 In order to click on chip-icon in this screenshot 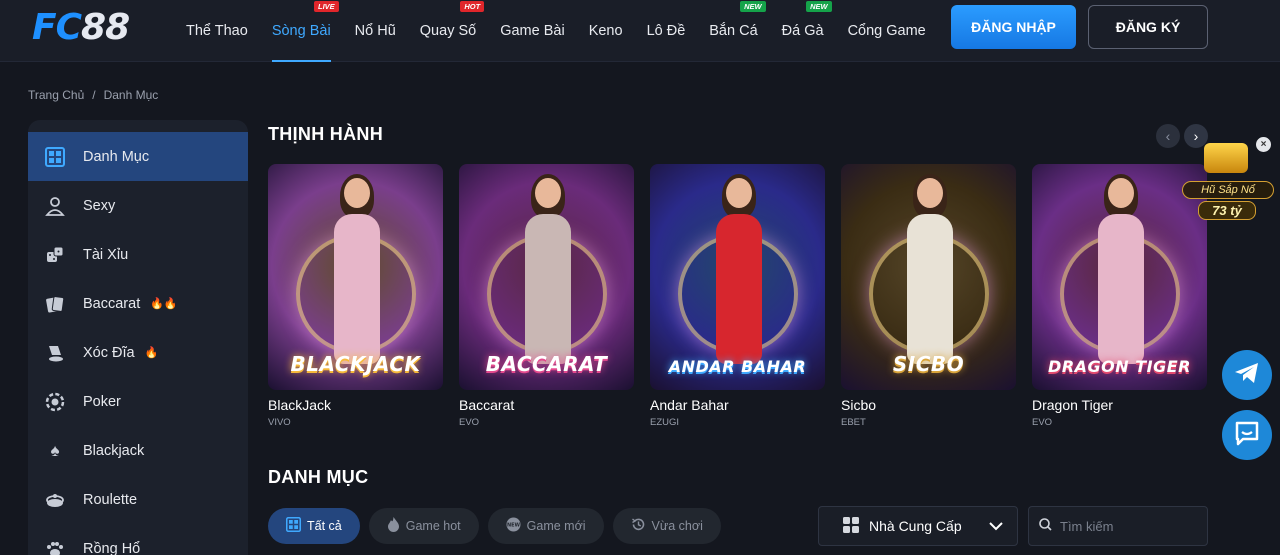, I will do `click(55, 402)`.